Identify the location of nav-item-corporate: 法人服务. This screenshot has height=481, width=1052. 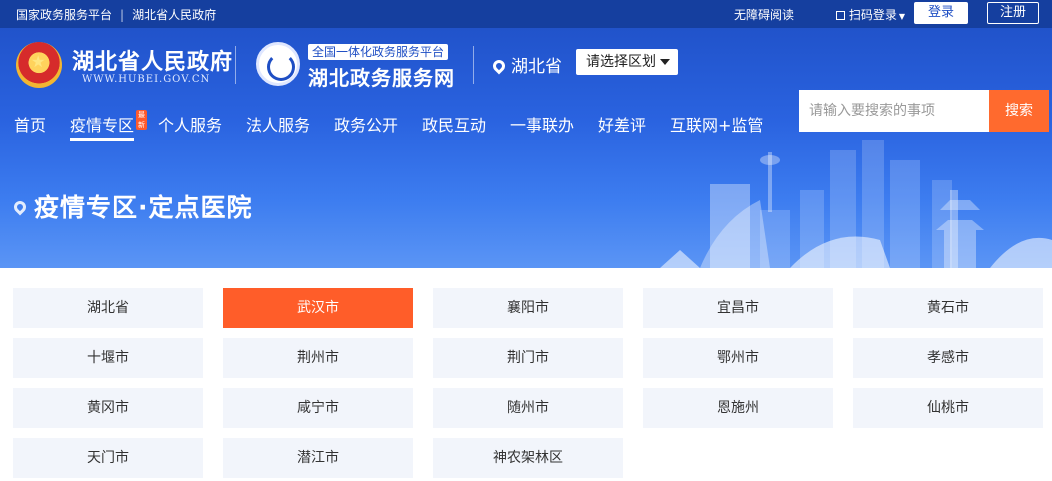
(278, 124).